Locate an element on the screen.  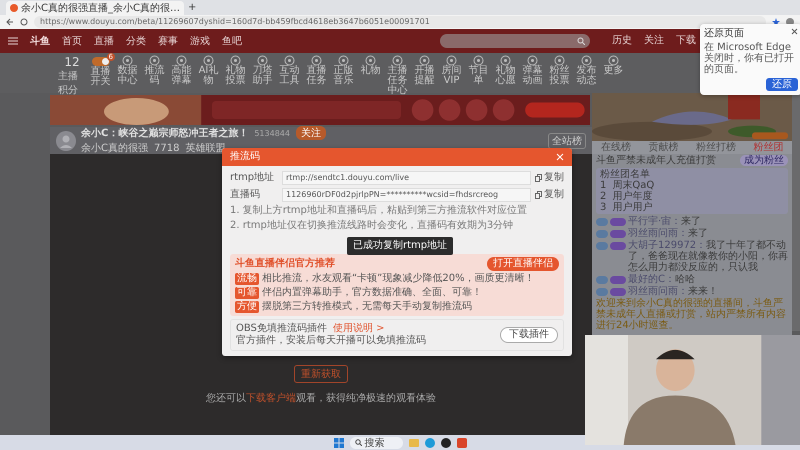
download-client-link: 下载客户端 is located at coordinates (271, 398).